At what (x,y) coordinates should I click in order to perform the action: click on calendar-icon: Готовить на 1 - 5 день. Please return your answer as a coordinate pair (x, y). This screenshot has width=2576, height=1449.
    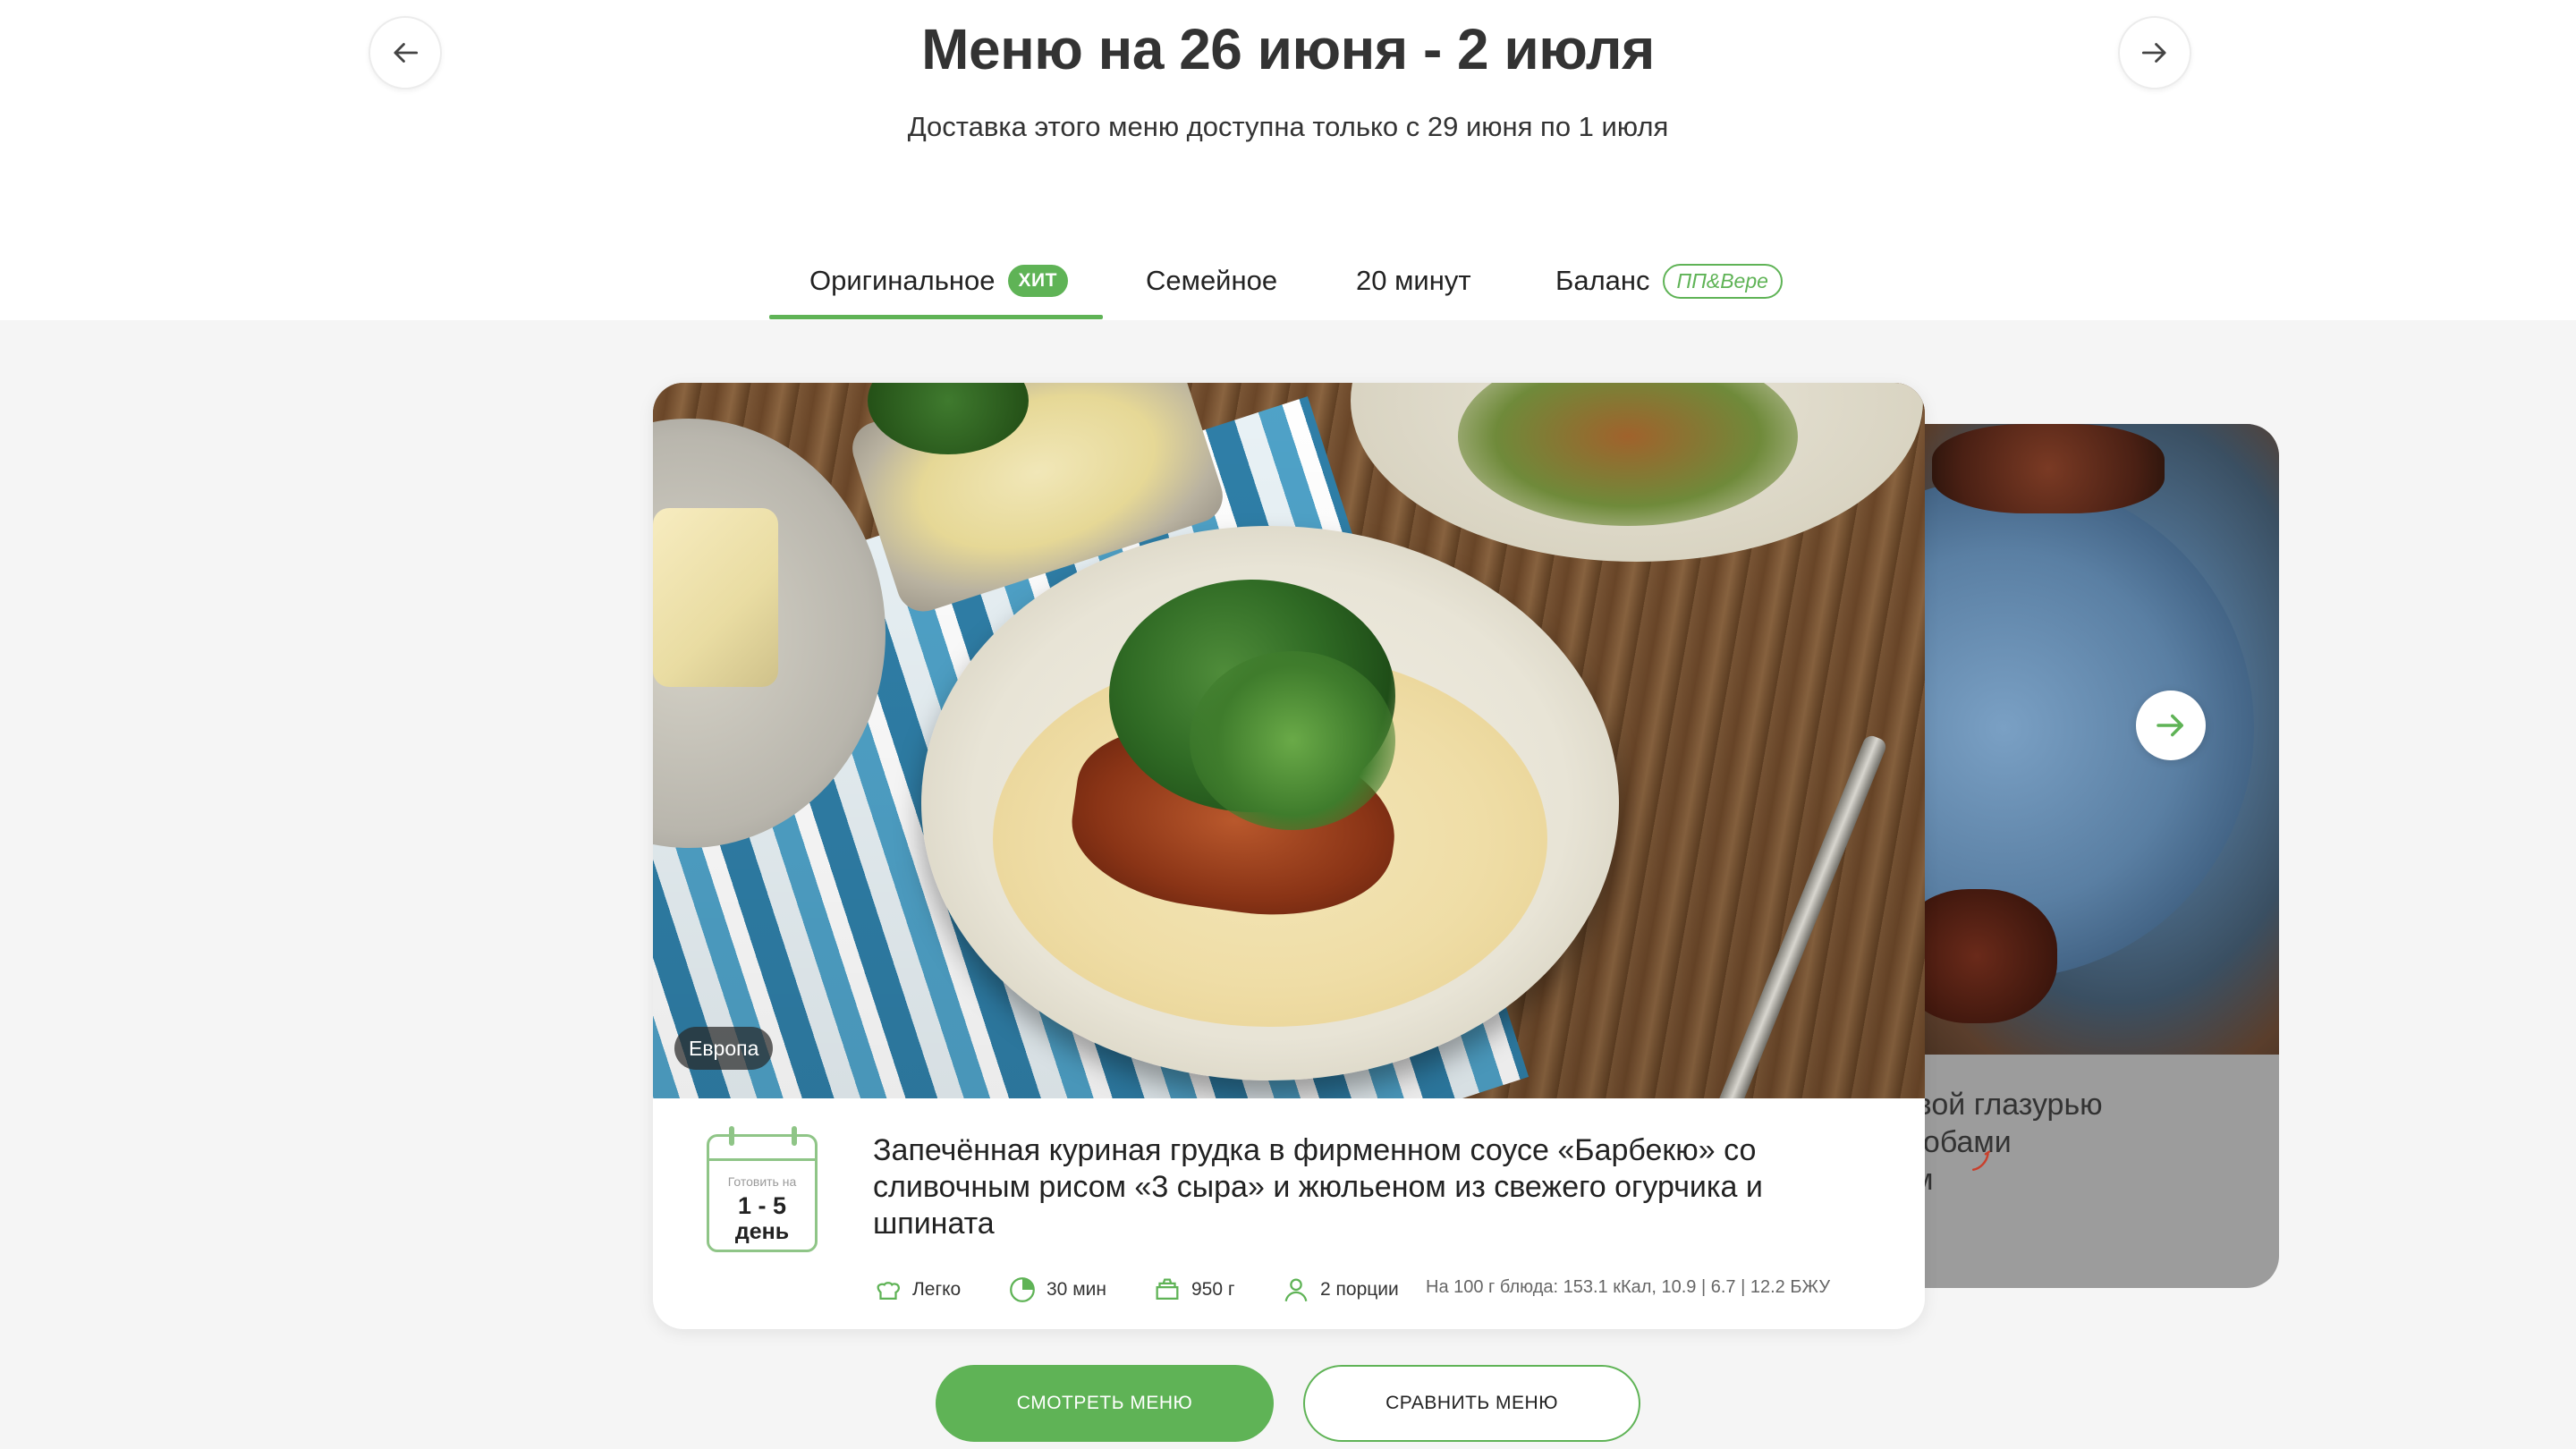
    Looking at the image, I should click on (762, 1189).